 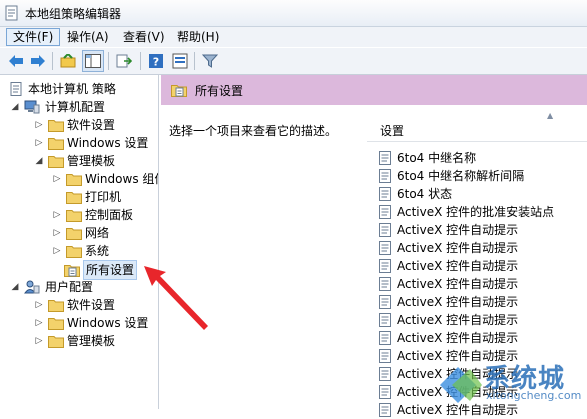 I want to click on tree-item-label: 用户配置, so click(x=69, y=287).